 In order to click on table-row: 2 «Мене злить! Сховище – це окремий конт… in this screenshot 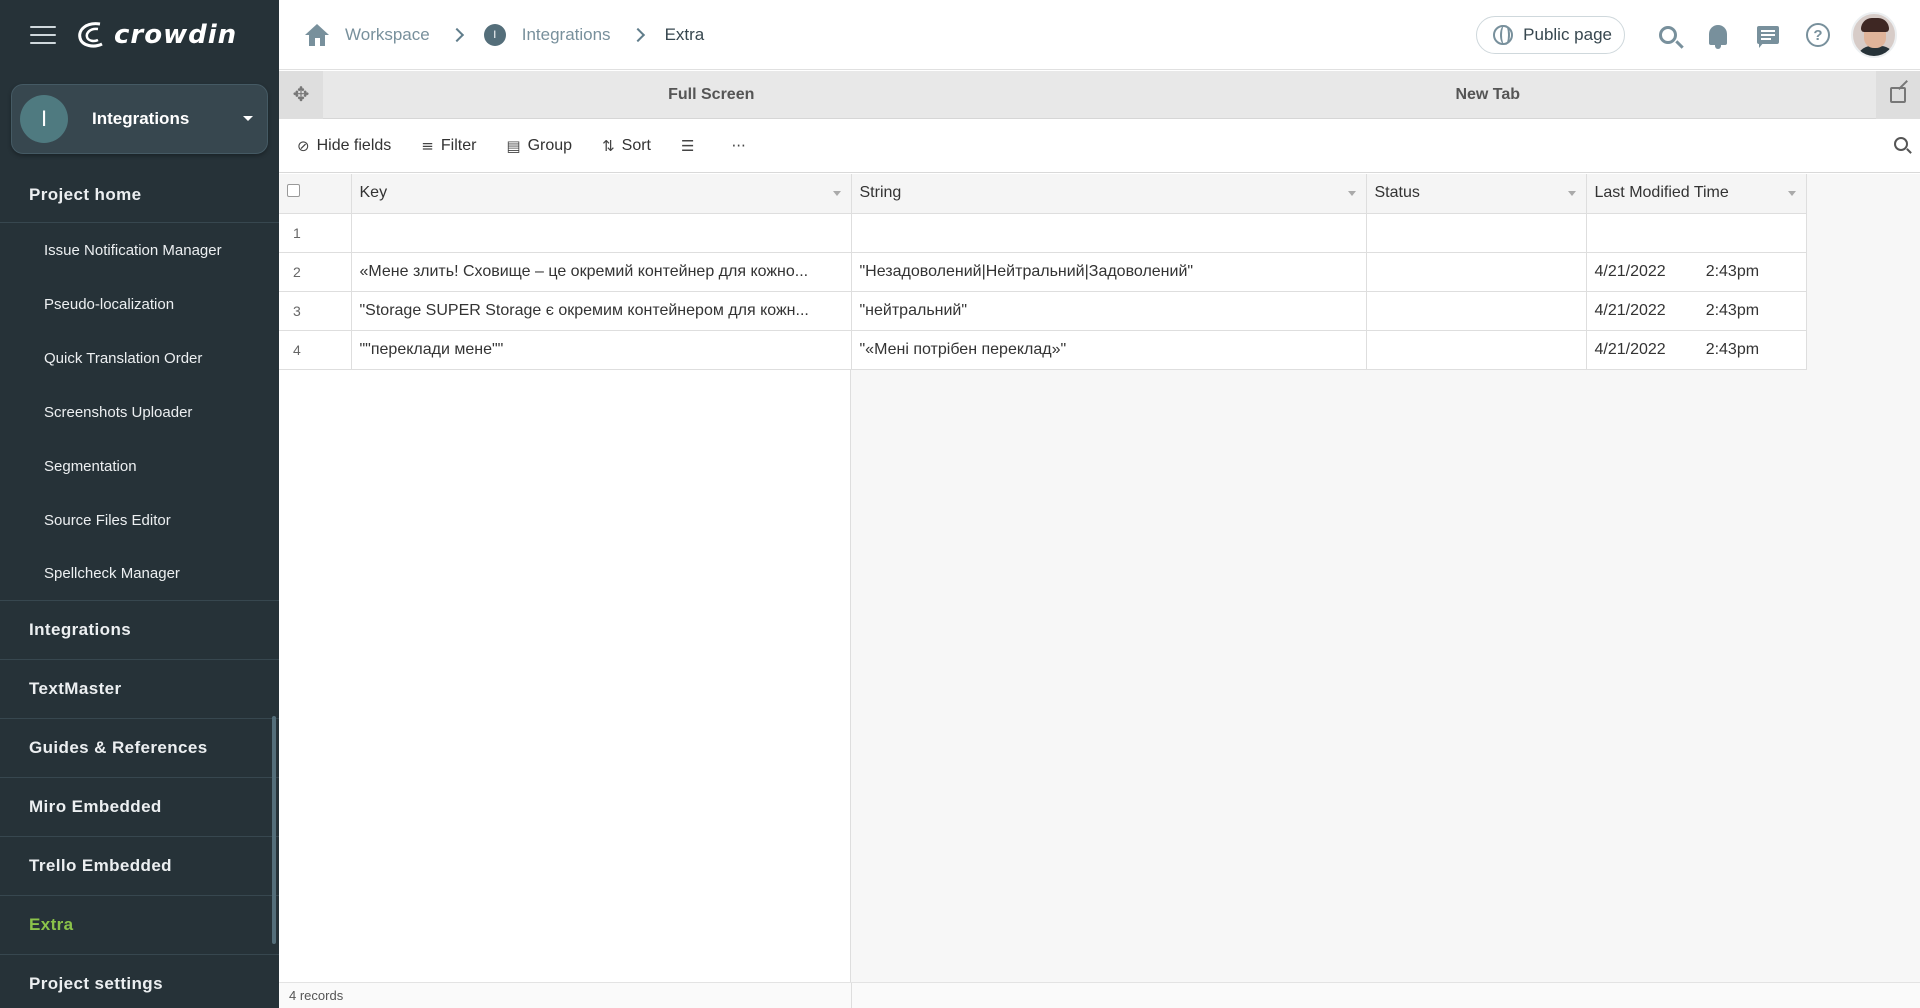, I will do `click(1043, 272)`.